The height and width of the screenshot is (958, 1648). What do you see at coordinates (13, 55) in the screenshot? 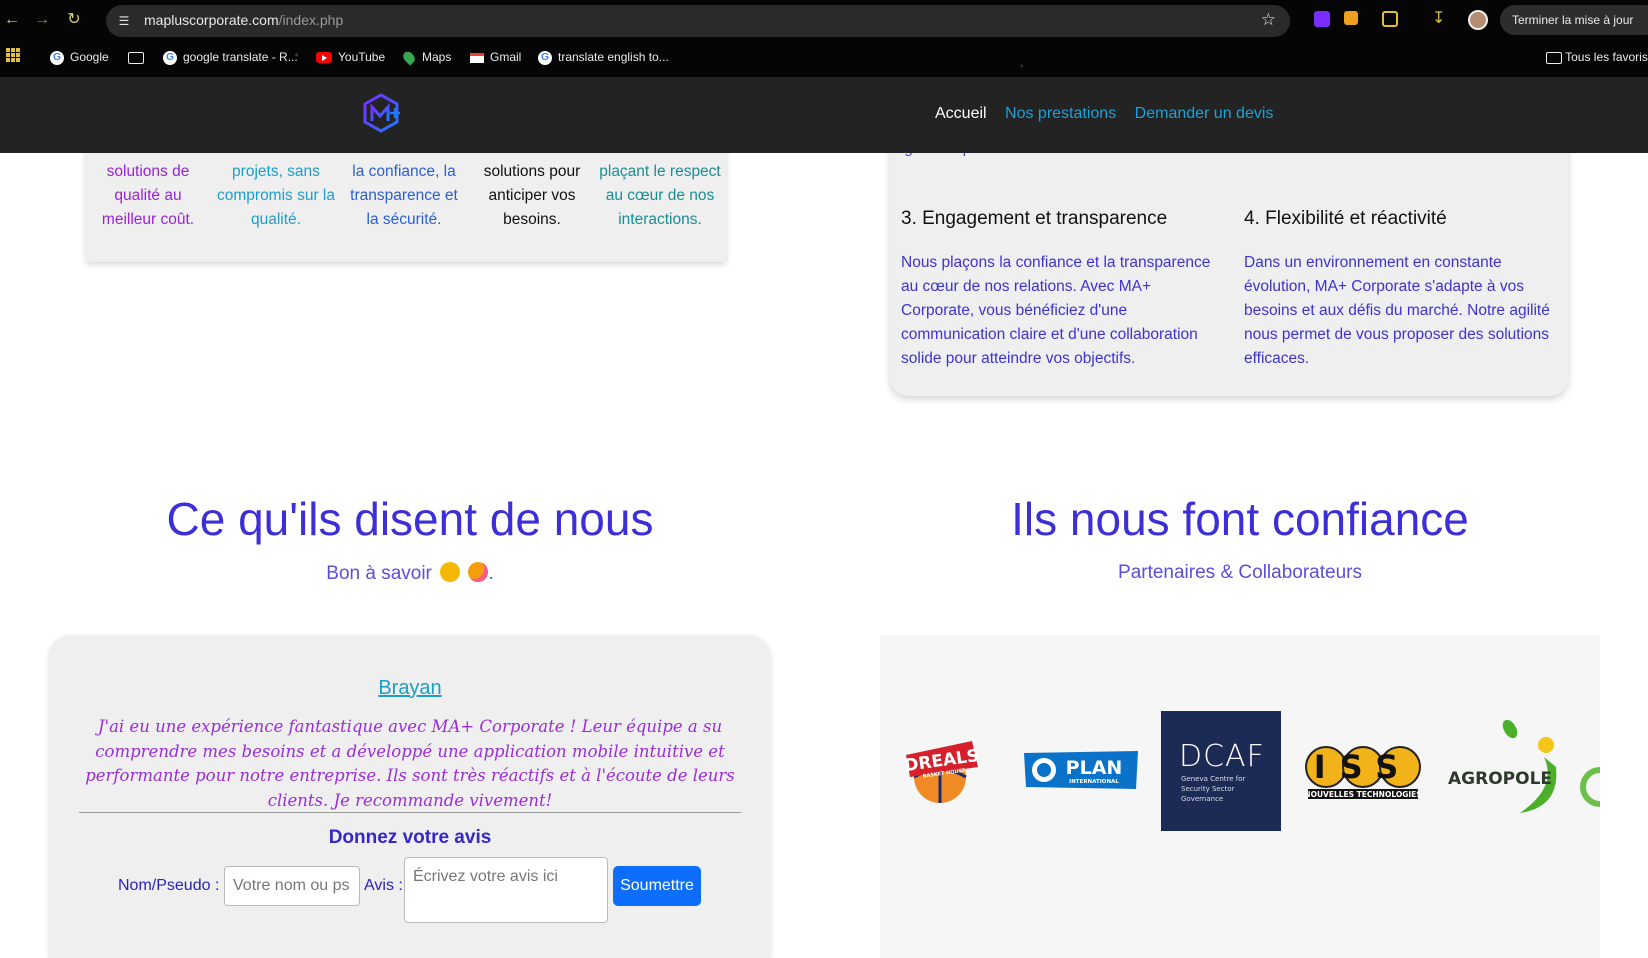
I see `apps-grid-icon` at bounding box center [13, 55].